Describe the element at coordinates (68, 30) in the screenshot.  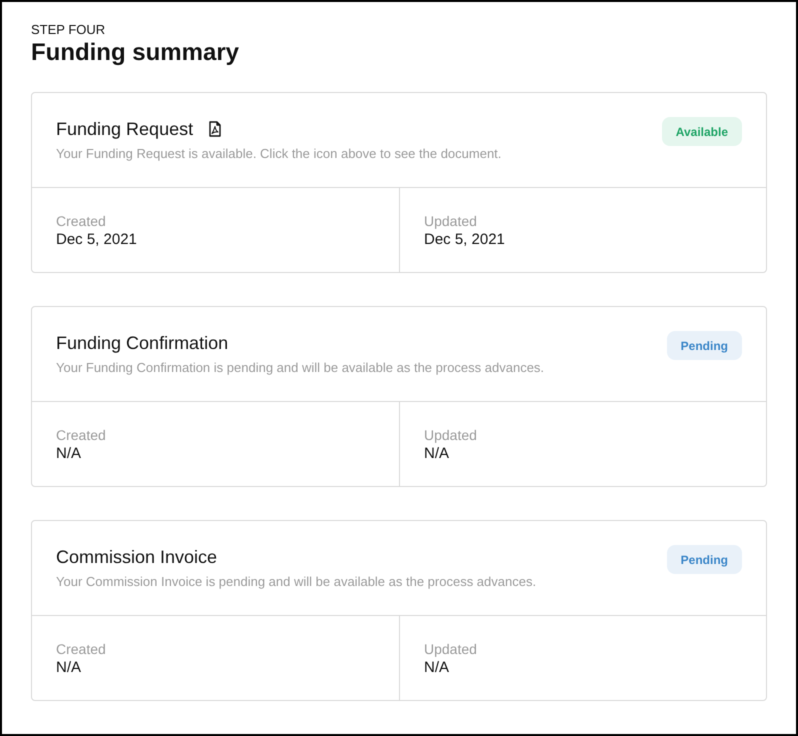
I see `step-label: STEP FOUR` at that location.